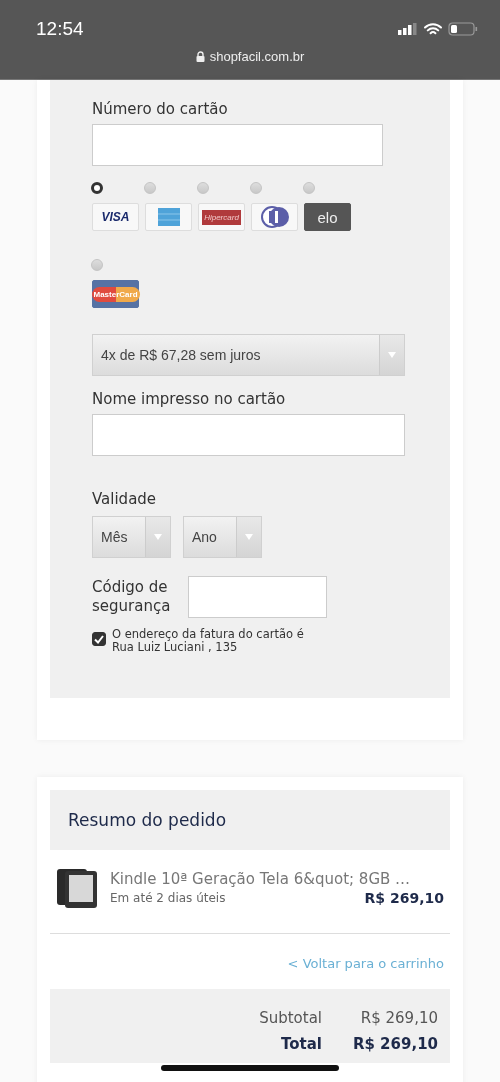  I want to click on clock-time: 12:54, so click(60, 29).